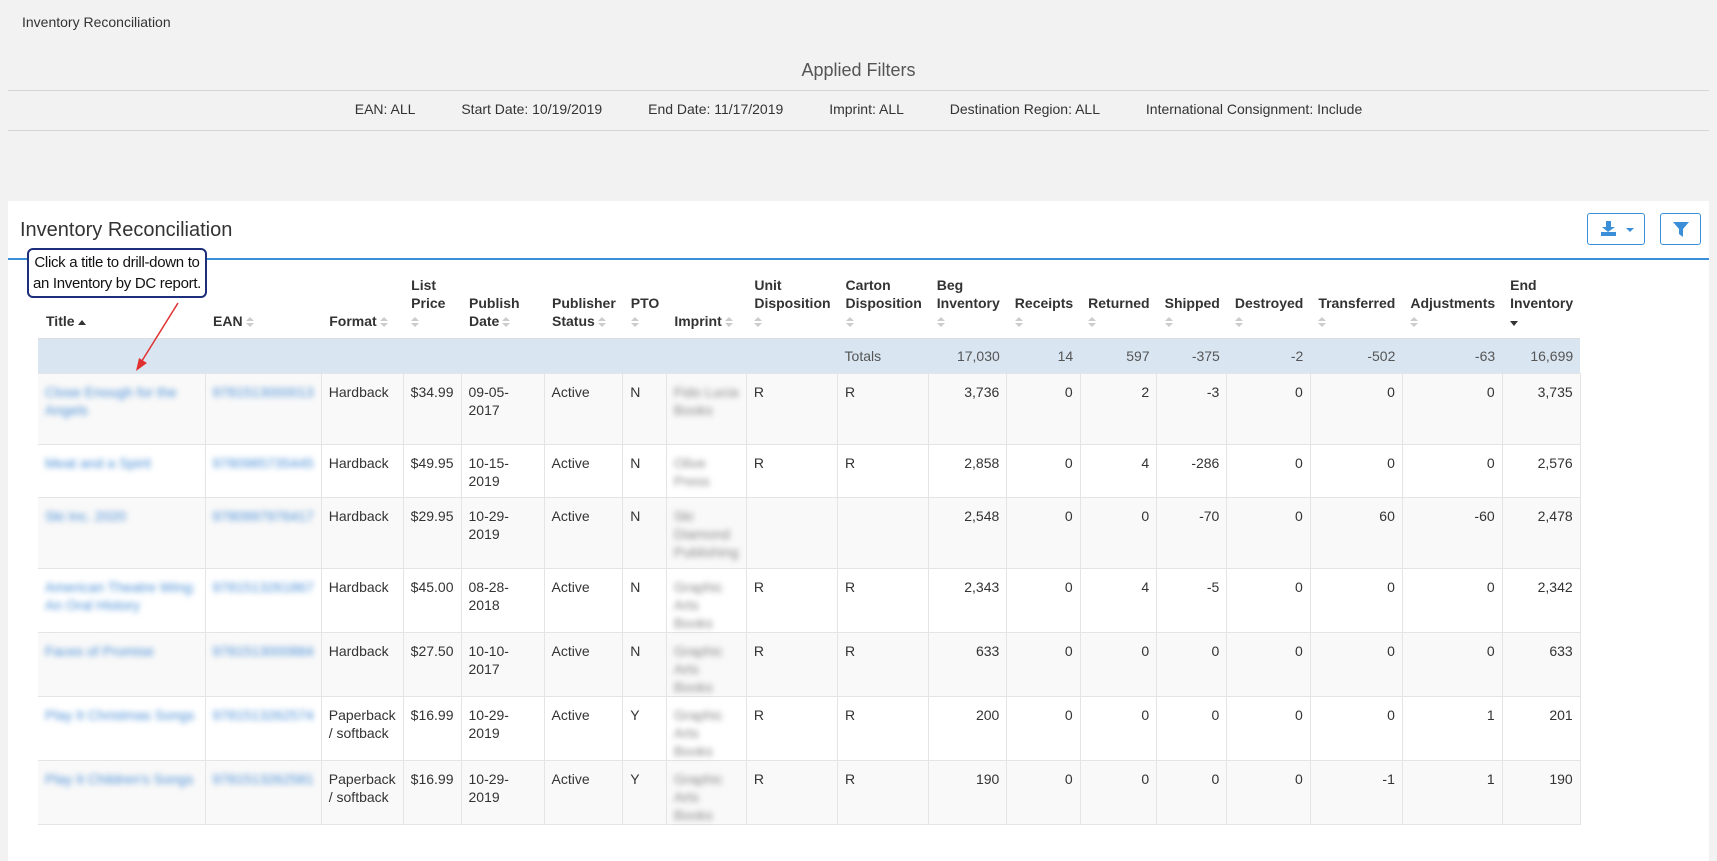  Describe the element at coordinates (263, 463) in the screenshot. I see `ean-link: 9780985735445` at that location.